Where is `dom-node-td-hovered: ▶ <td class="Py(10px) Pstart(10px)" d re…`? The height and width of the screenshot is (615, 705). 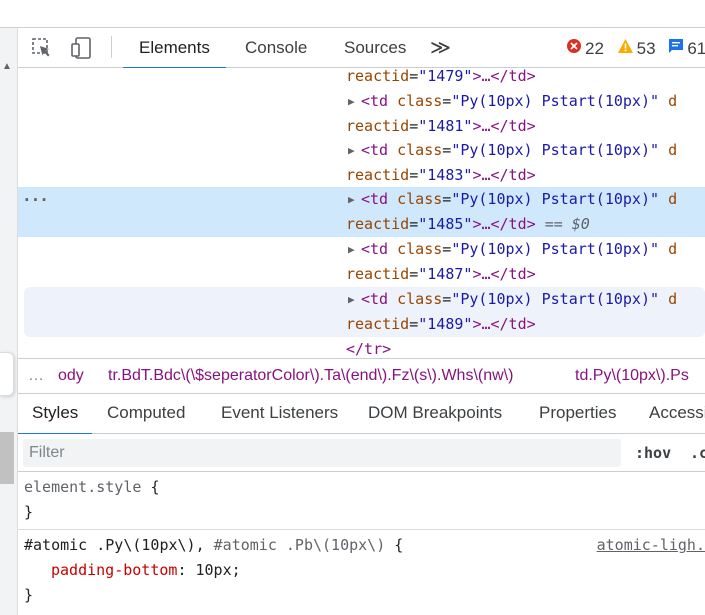 dom-node-td-hovered: ▶ <td class="Py(10px) Pstart(10px)" d re… is located at coordinates (364, 312).